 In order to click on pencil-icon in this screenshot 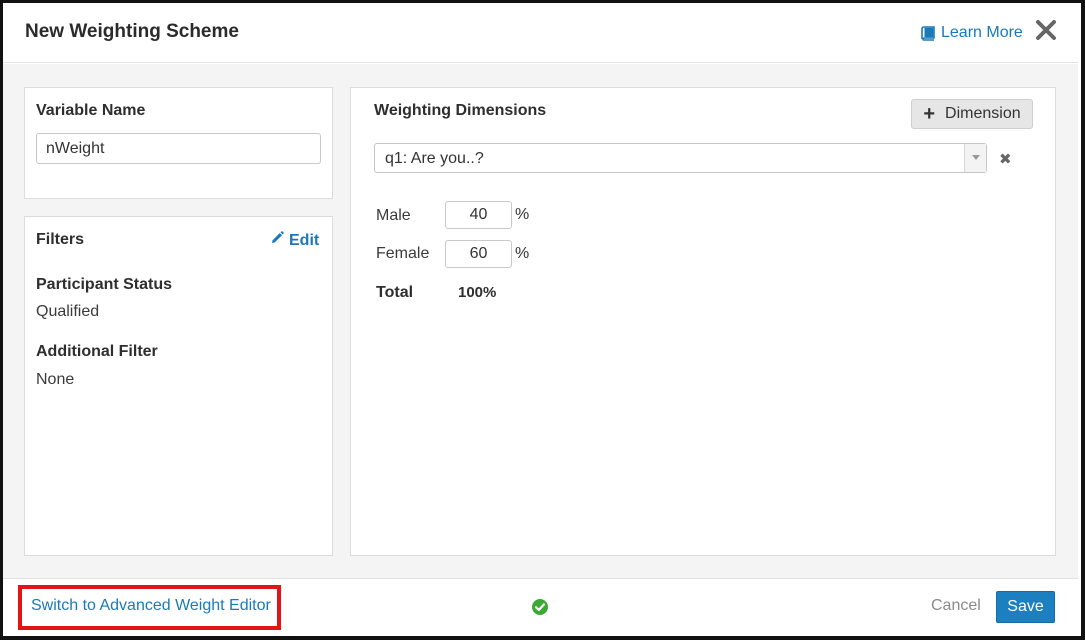, I will do `click(277, 240)`.